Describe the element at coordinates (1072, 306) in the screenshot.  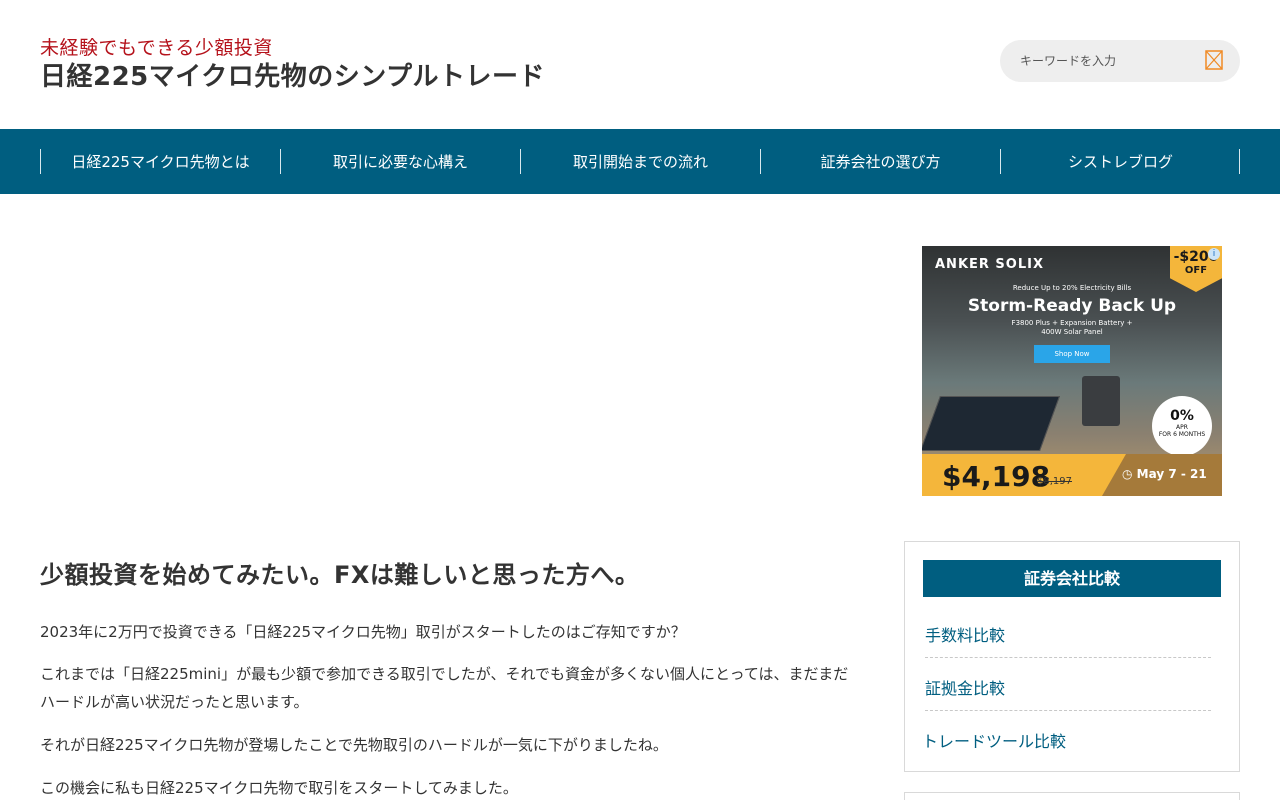
I see `ad-headline: Storm-Ready Back Up` at that location.